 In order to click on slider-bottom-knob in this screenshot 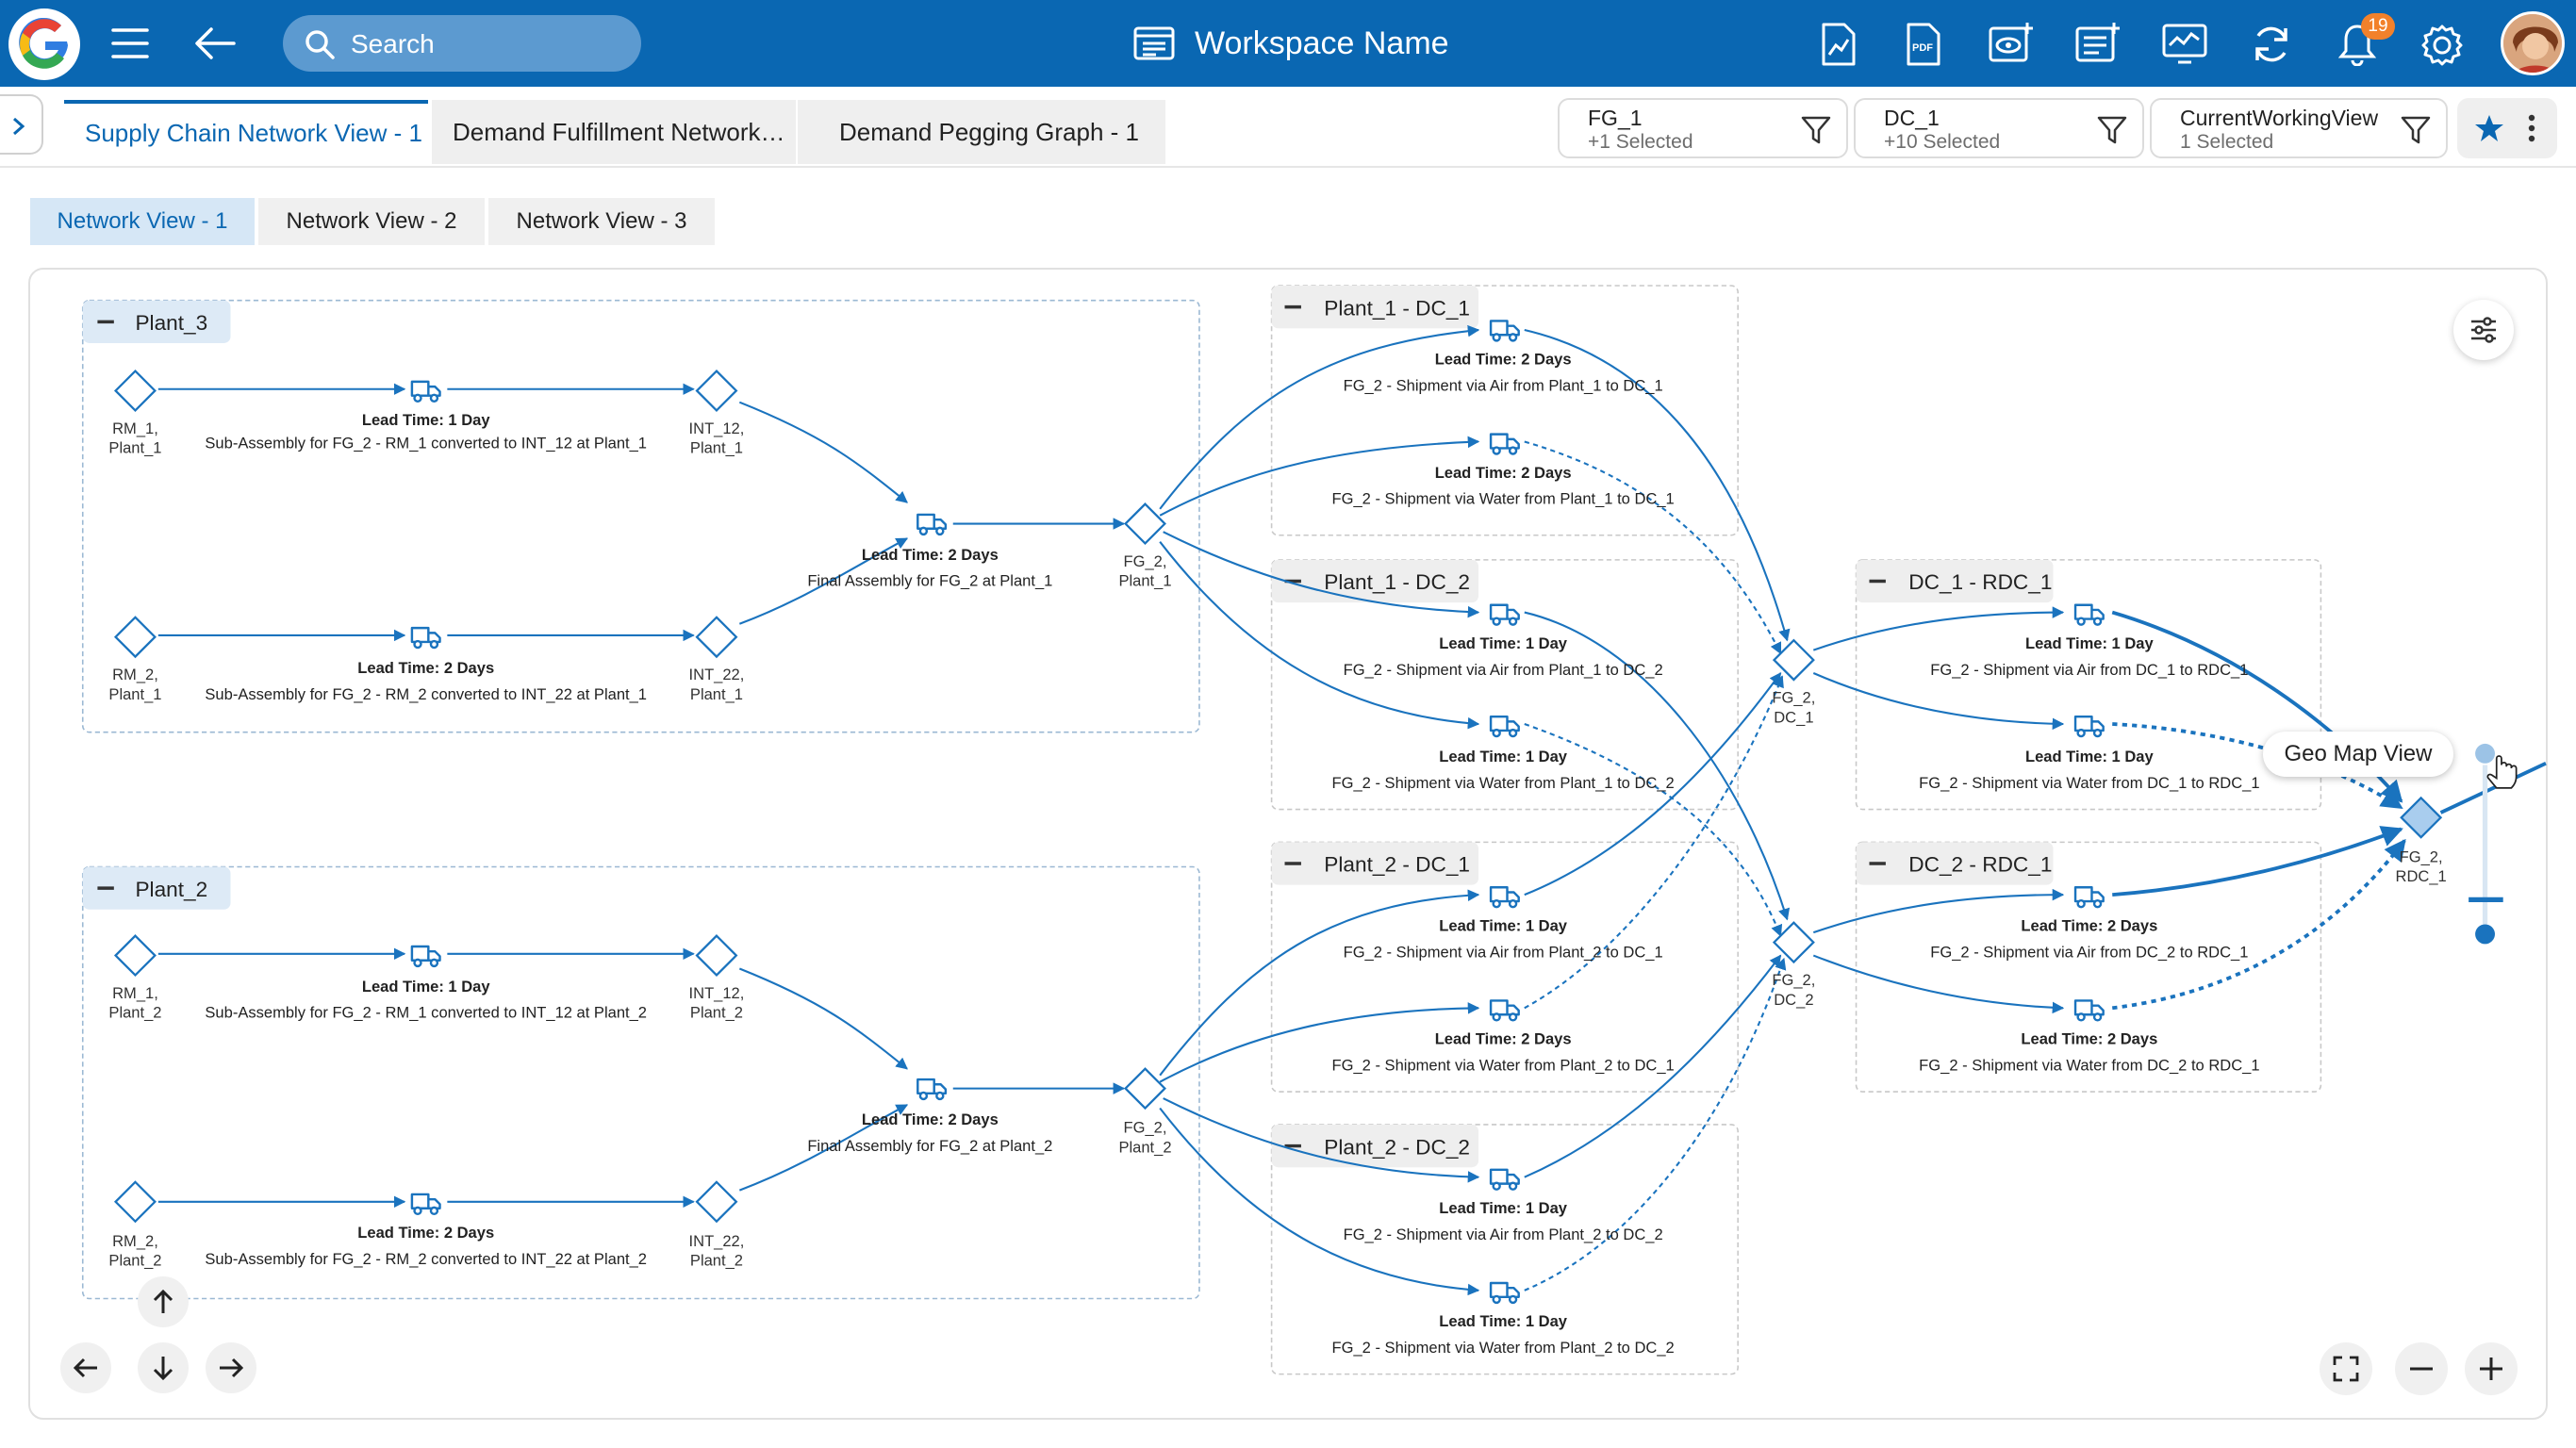, I will do `click(2485, 934)`.